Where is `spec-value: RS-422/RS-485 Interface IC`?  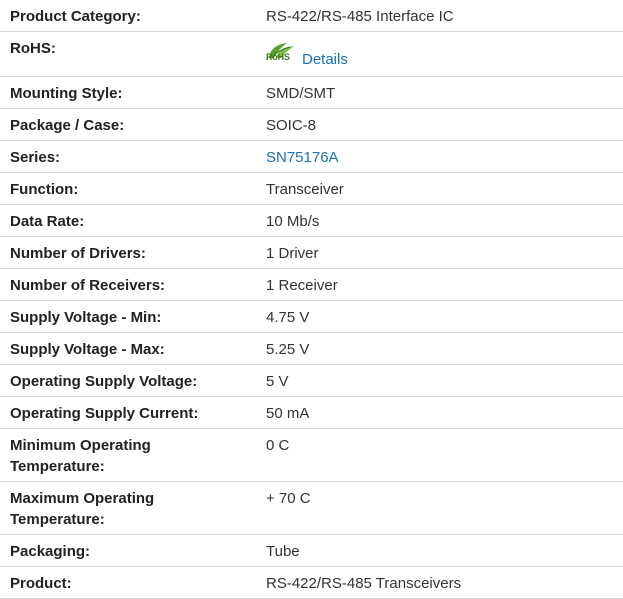
spec-value: RS-422/RS-485 Interface IC is located at coordinates (437, 16).